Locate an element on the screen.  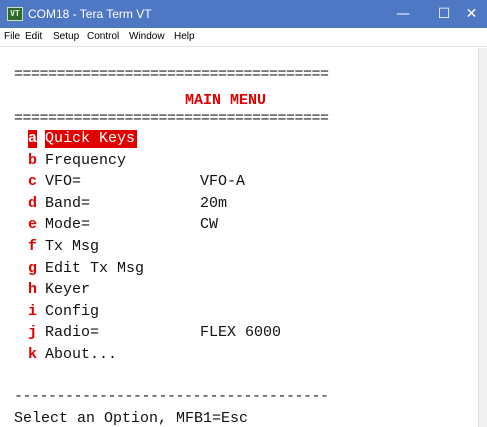
menu-file: File is located at coordinates (12, 37).